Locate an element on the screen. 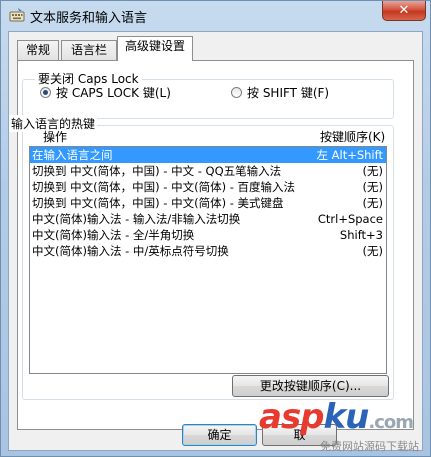 Image resolution: width=431 pixels, height=457 pixels. window-title: 文本服务和输入语言 is located at coordinates (89, 18).